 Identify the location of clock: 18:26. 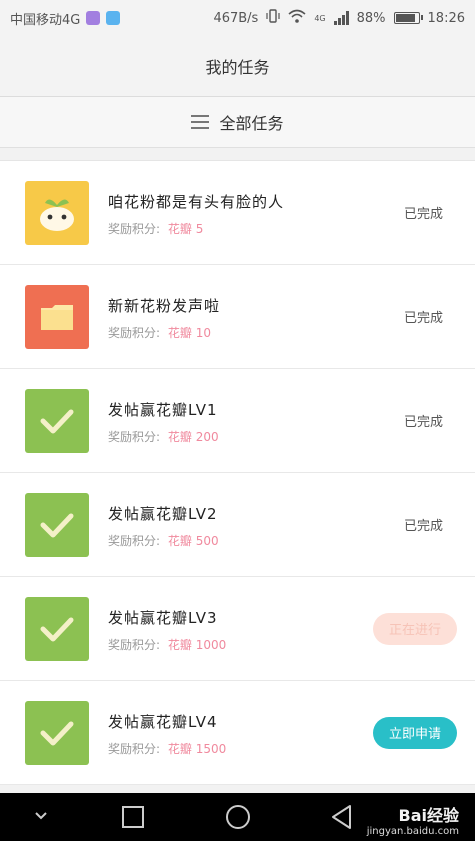
(446, 18).